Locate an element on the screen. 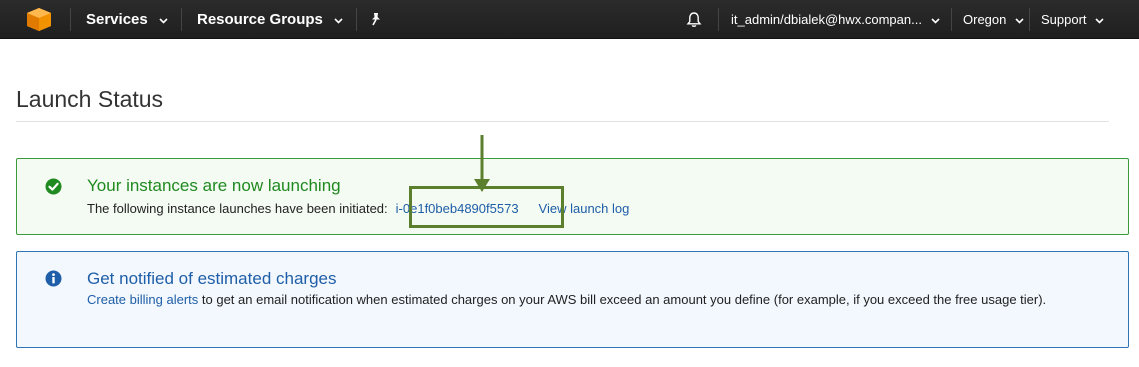 Image resolution: width=1139 pixels, height=367 pixels. services-menu: Services is located at coordinates (127, 19).